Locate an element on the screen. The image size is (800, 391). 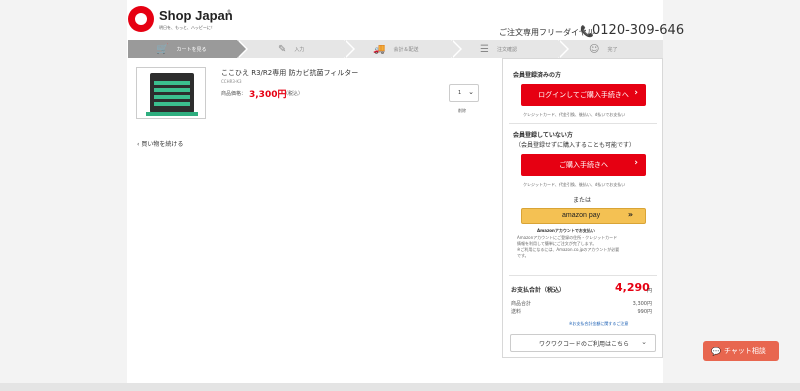
total-notice-link: ※お支払合計金額に関するご注意 is located at coordinates (598, 324).